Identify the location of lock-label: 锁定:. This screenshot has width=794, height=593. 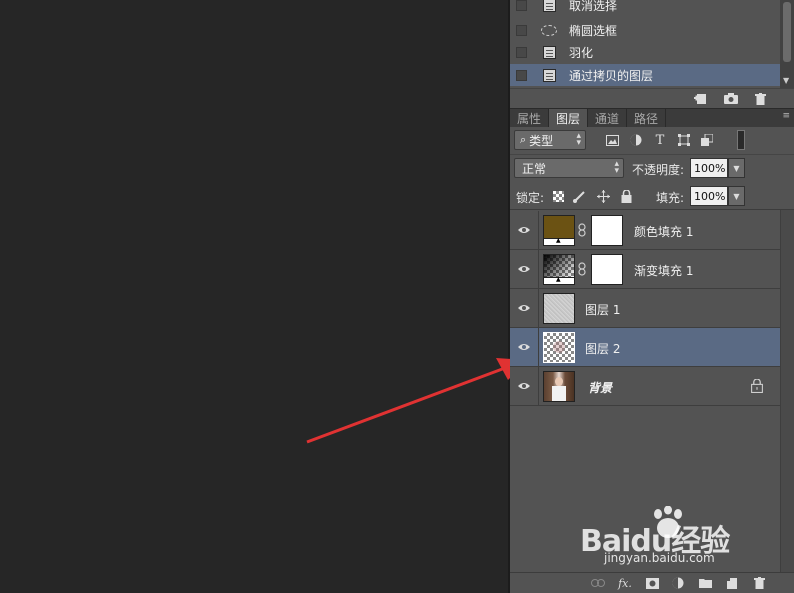
(530, 198).